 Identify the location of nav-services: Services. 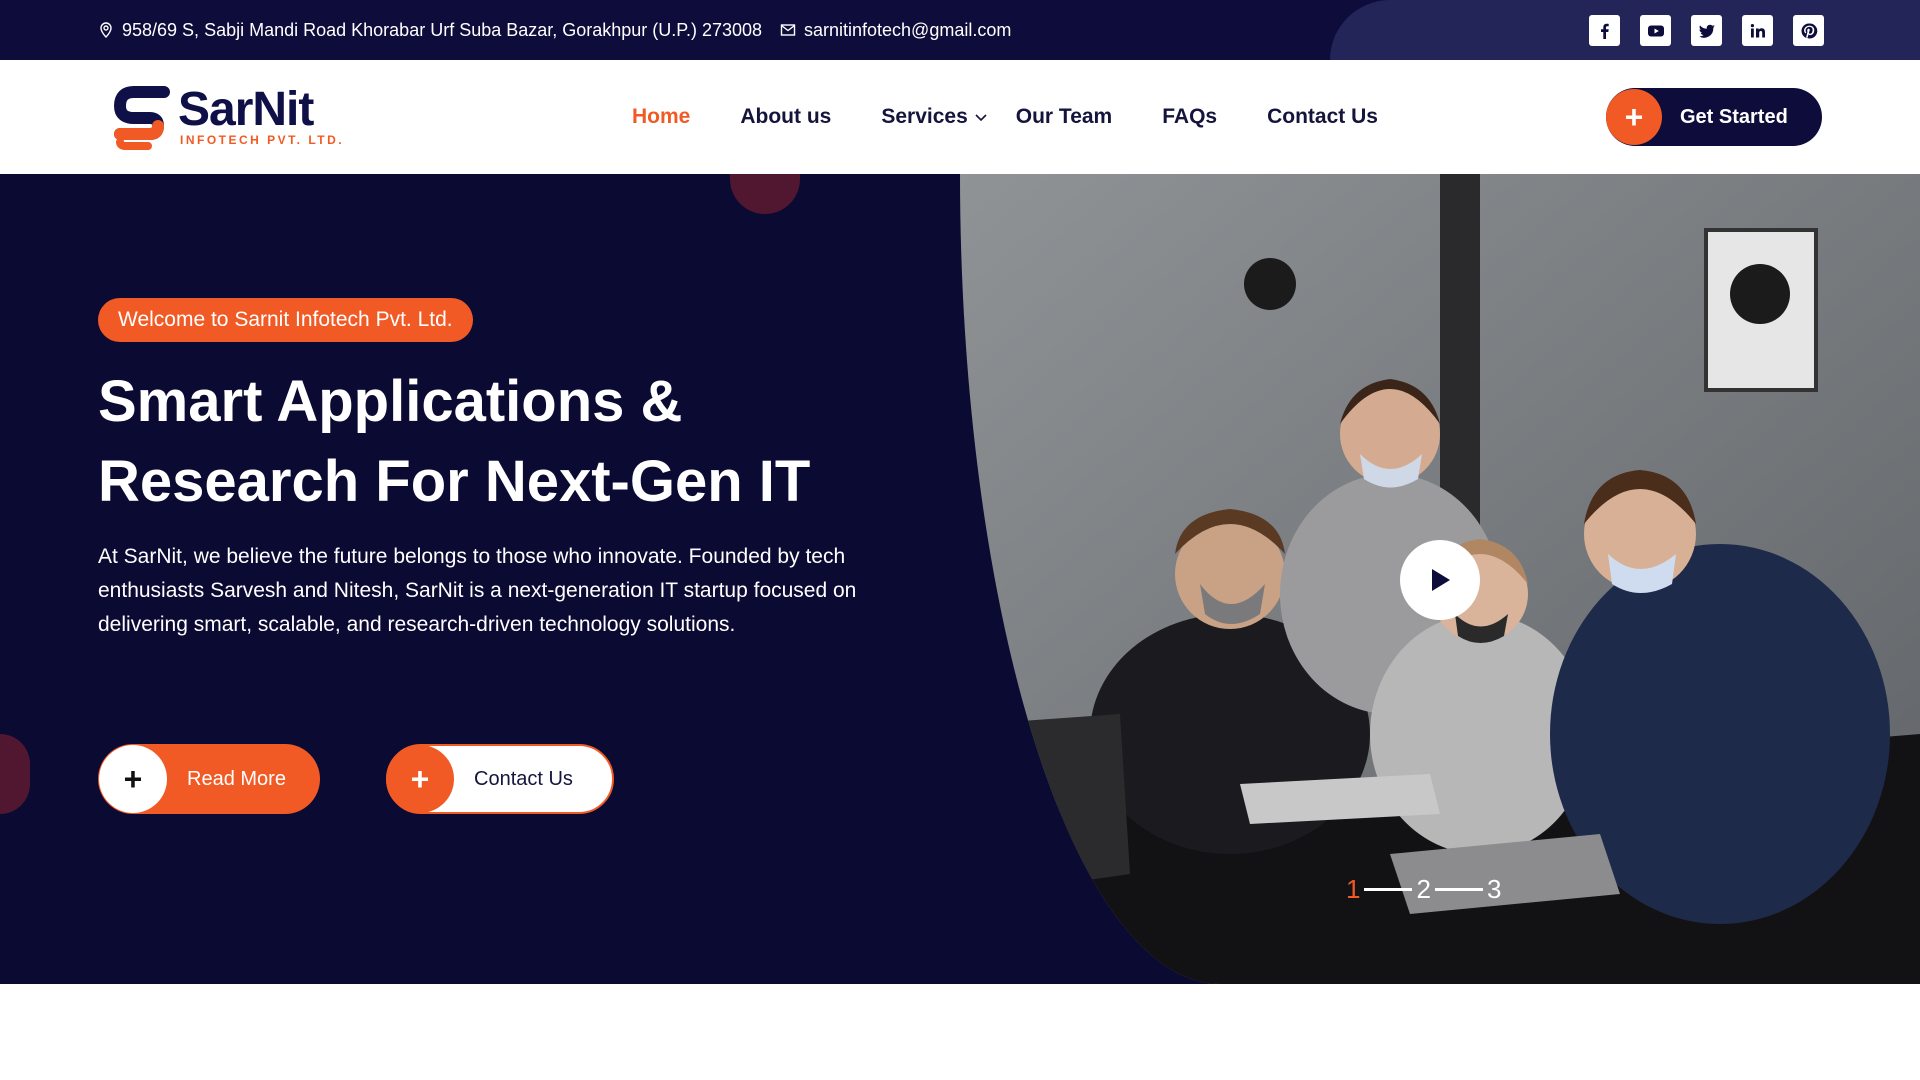
(934, 117).